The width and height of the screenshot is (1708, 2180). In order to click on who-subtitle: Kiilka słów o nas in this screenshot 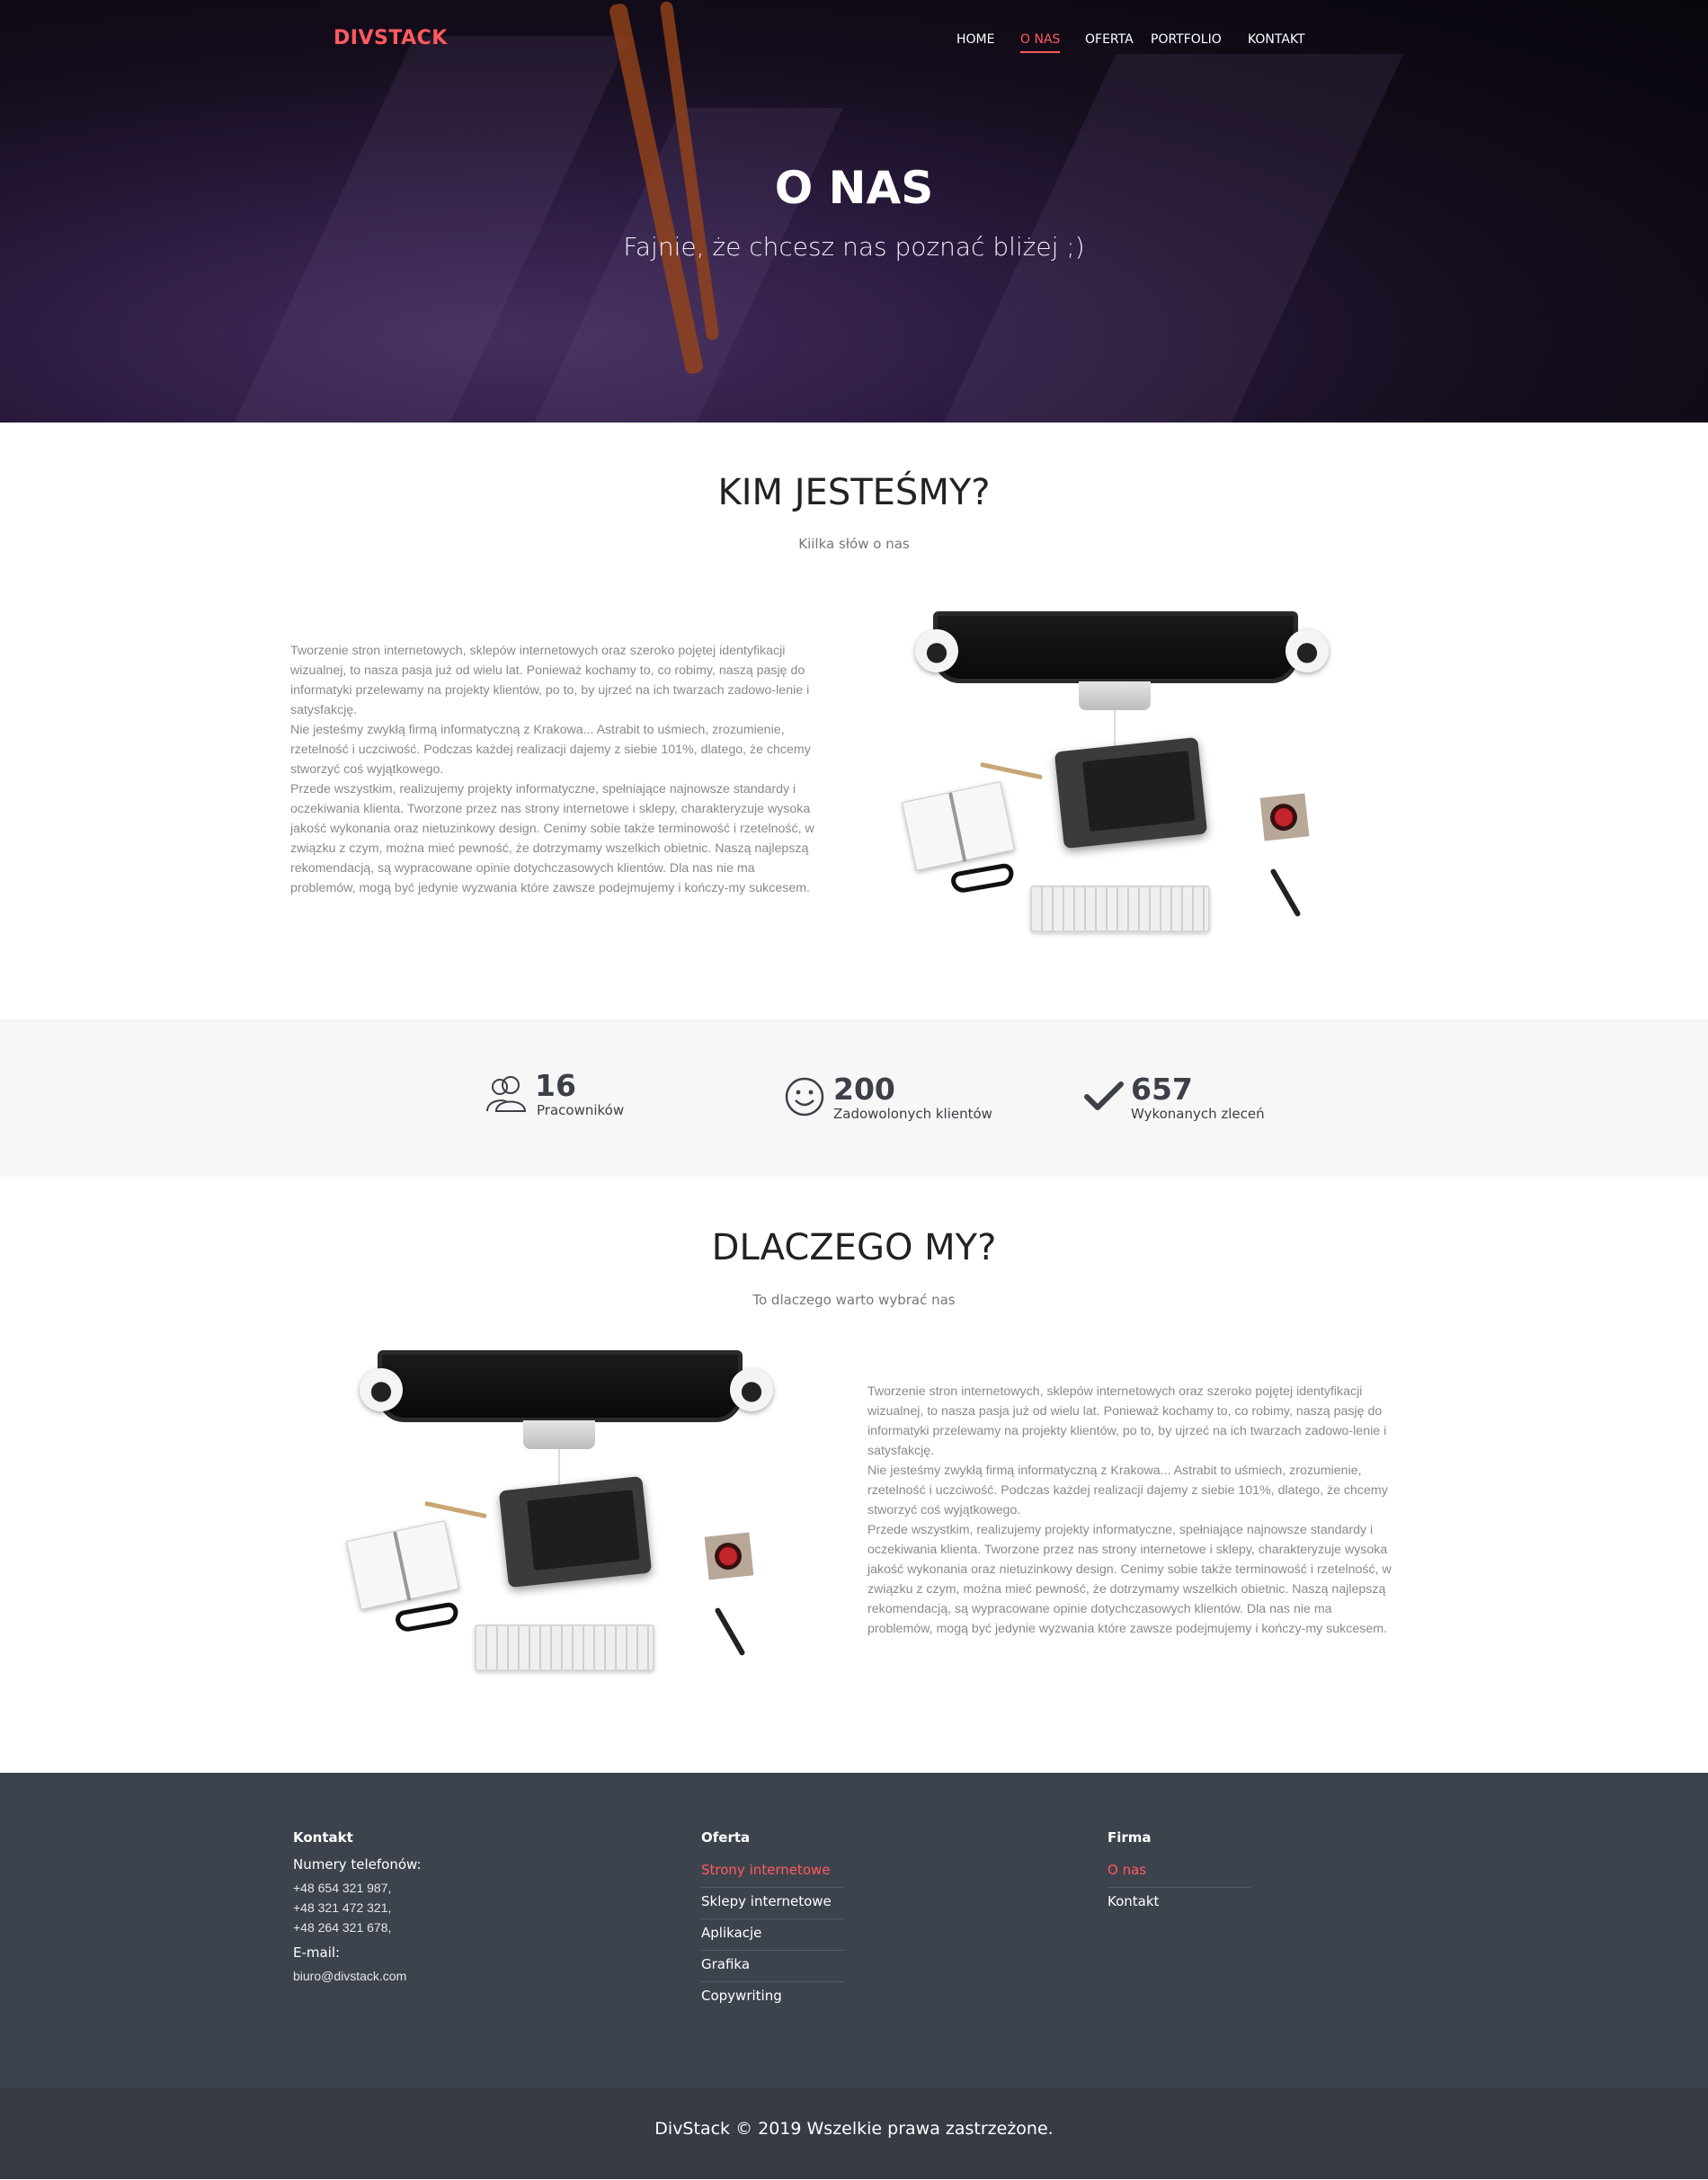, I will do `click(854, 544)`.